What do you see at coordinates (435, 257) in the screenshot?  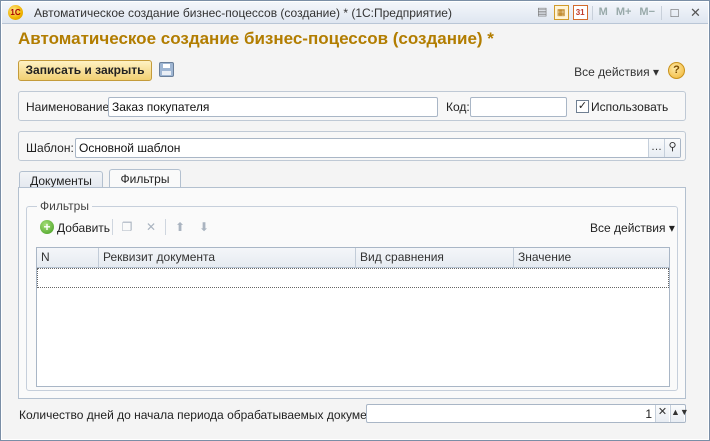 I see `column-header-comparison: Вид сравнения` at bounding box center [435, 257].